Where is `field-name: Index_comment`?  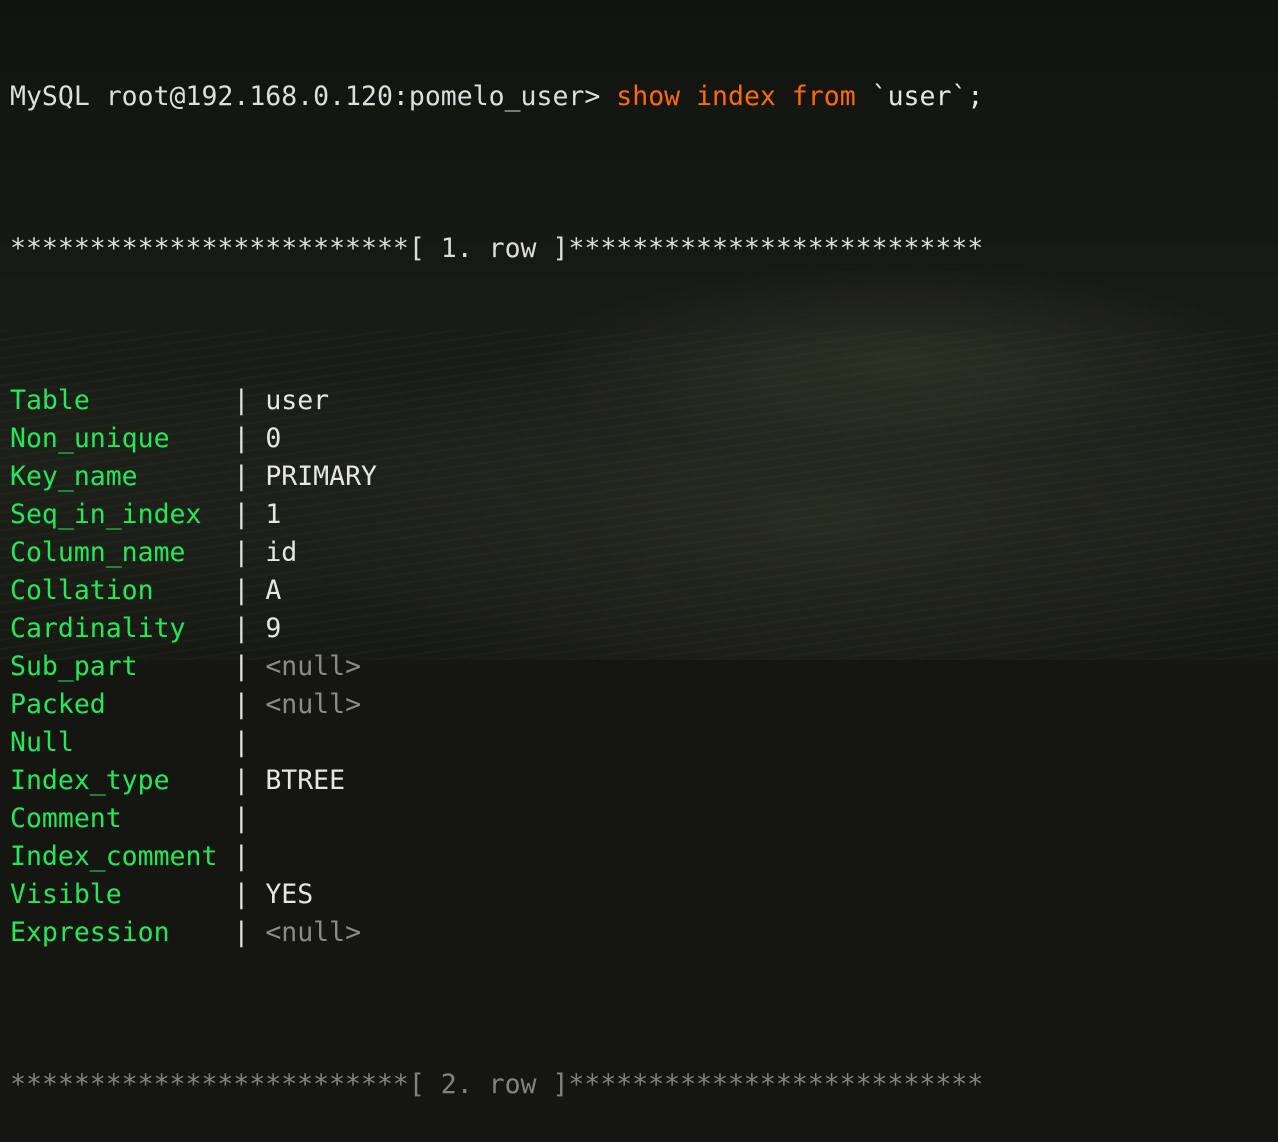
field-name: Index_comment is located at coordinates (114, 856).